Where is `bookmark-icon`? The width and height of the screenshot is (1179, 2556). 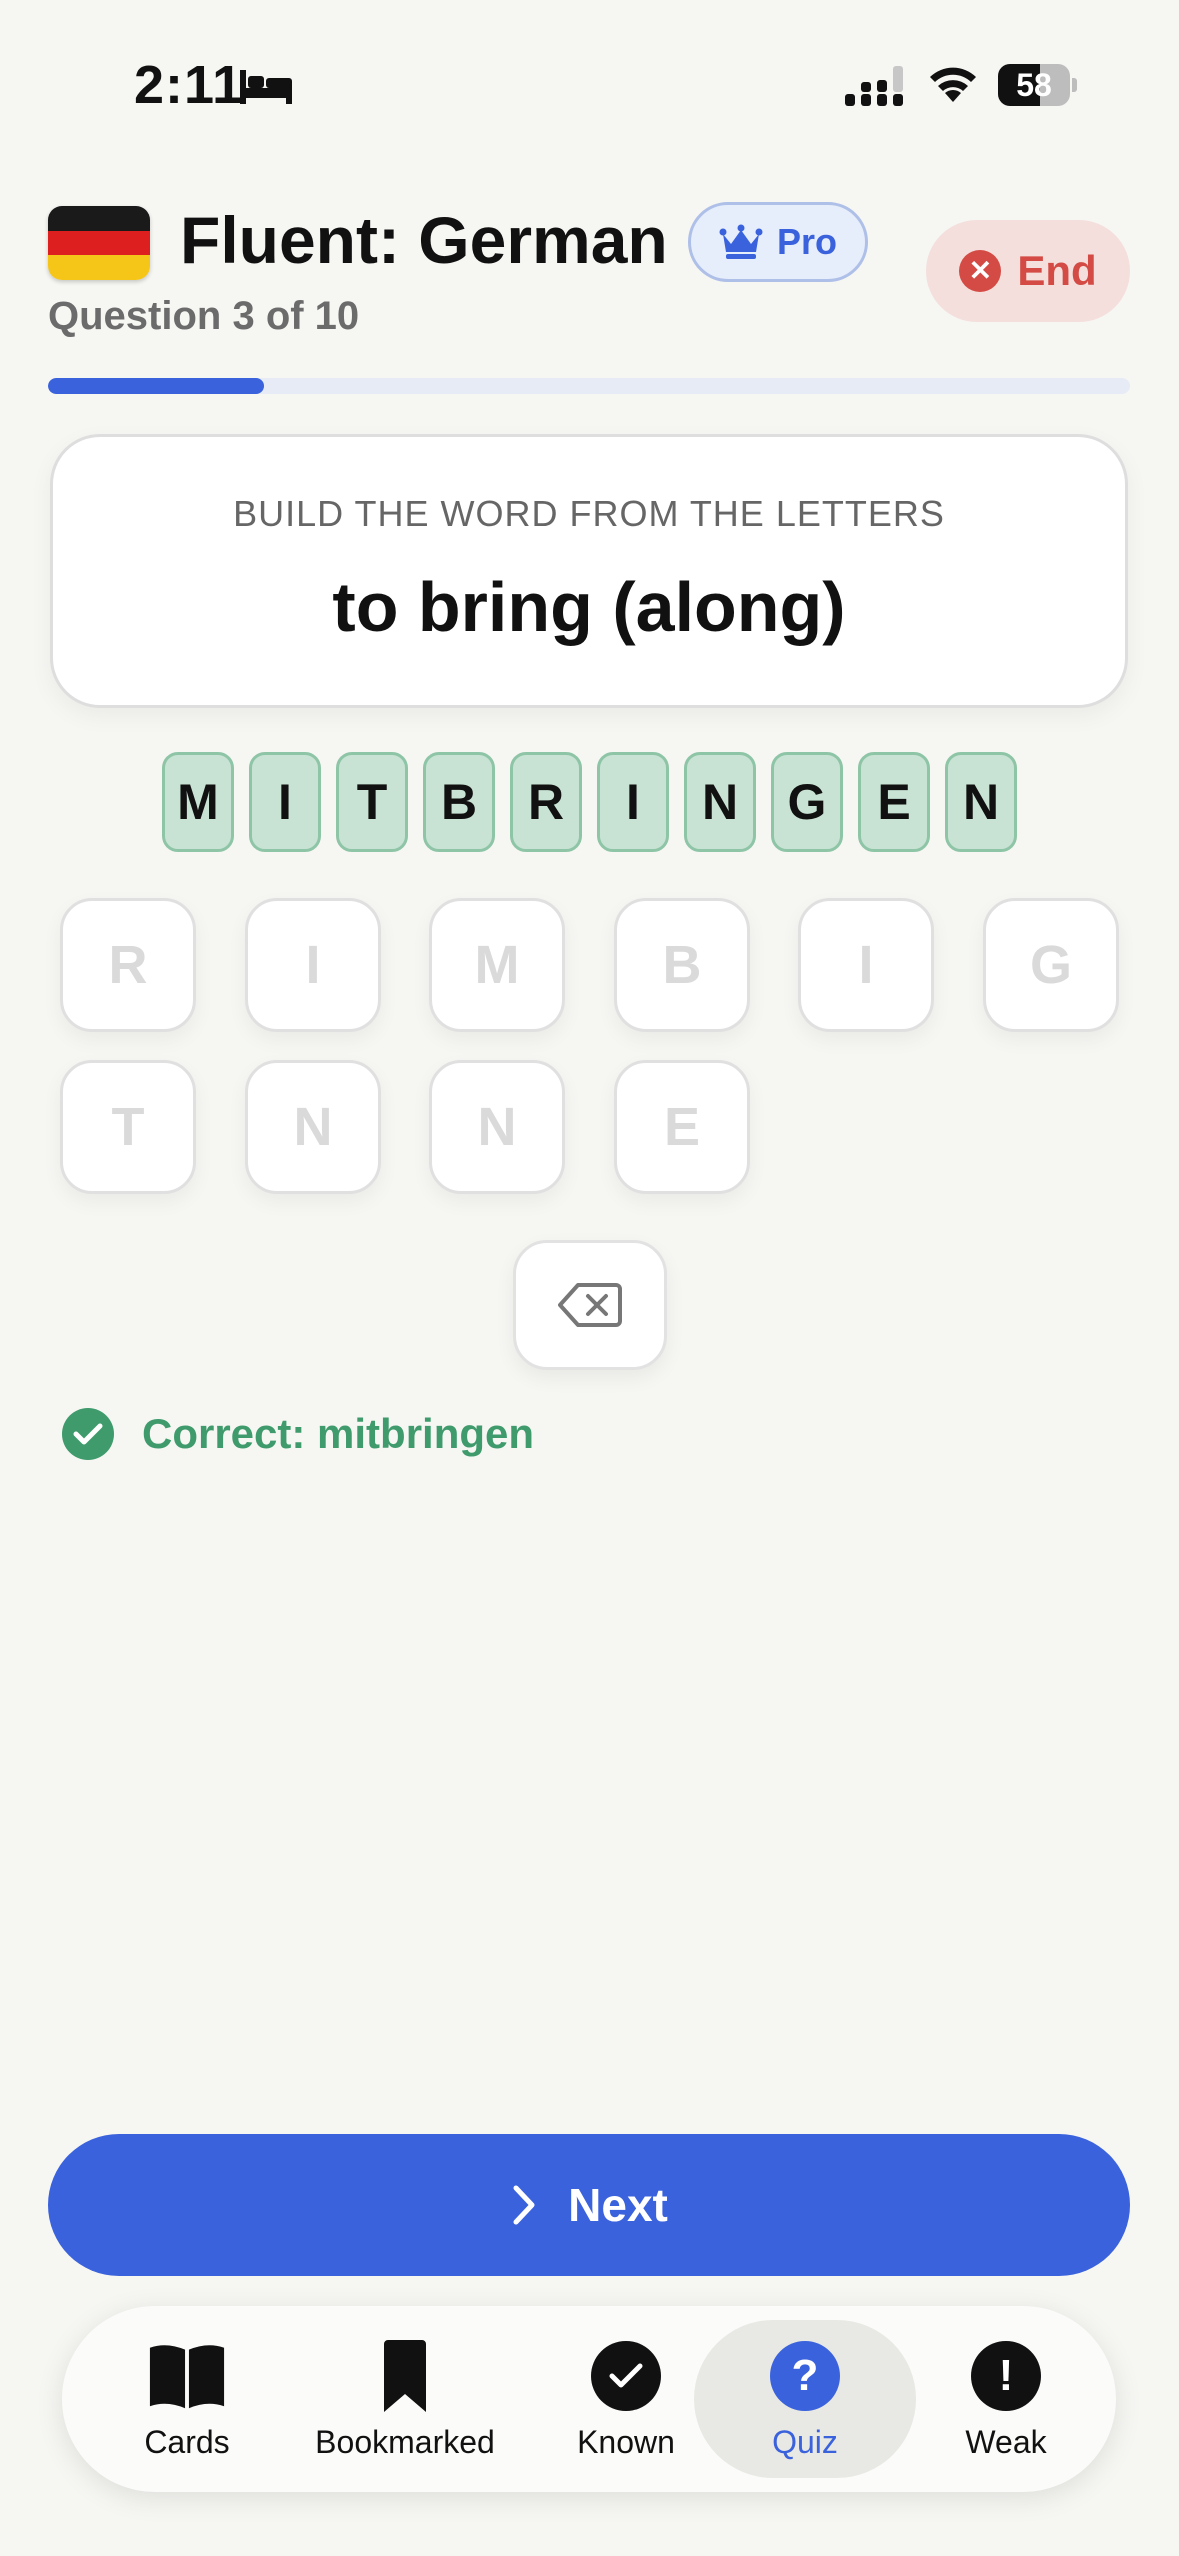 bookmark-icon is located at coordinates (405, 2375).